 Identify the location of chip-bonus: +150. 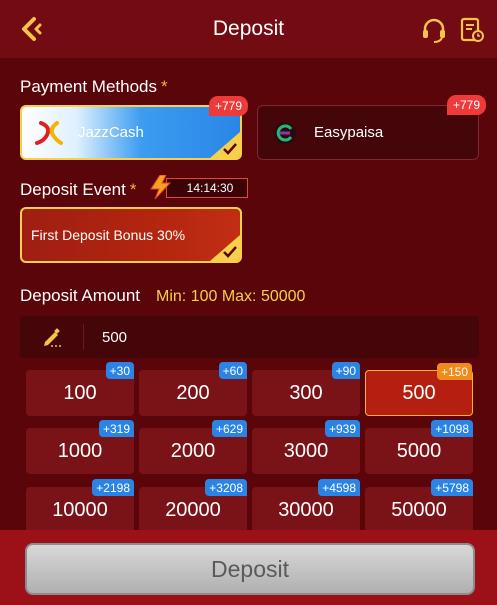
(454, 371).